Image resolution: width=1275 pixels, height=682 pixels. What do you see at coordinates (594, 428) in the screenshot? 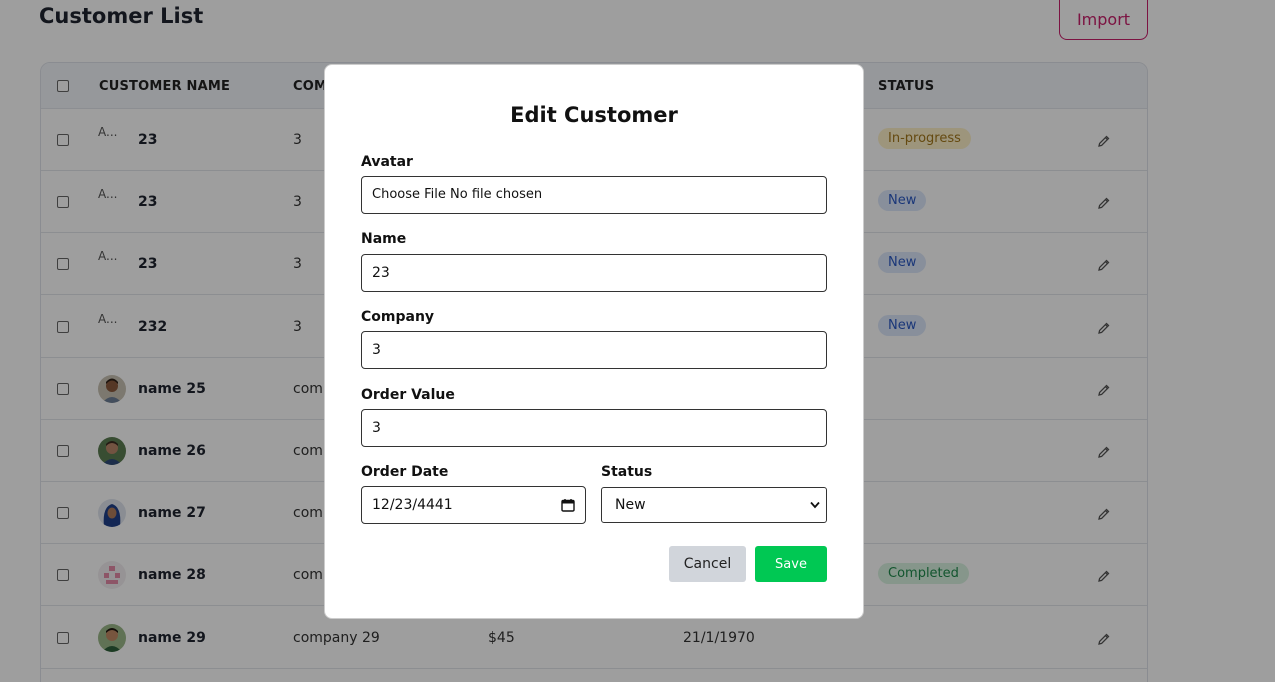
I see `order-value-input: 3` at bounding box center [594, 428].